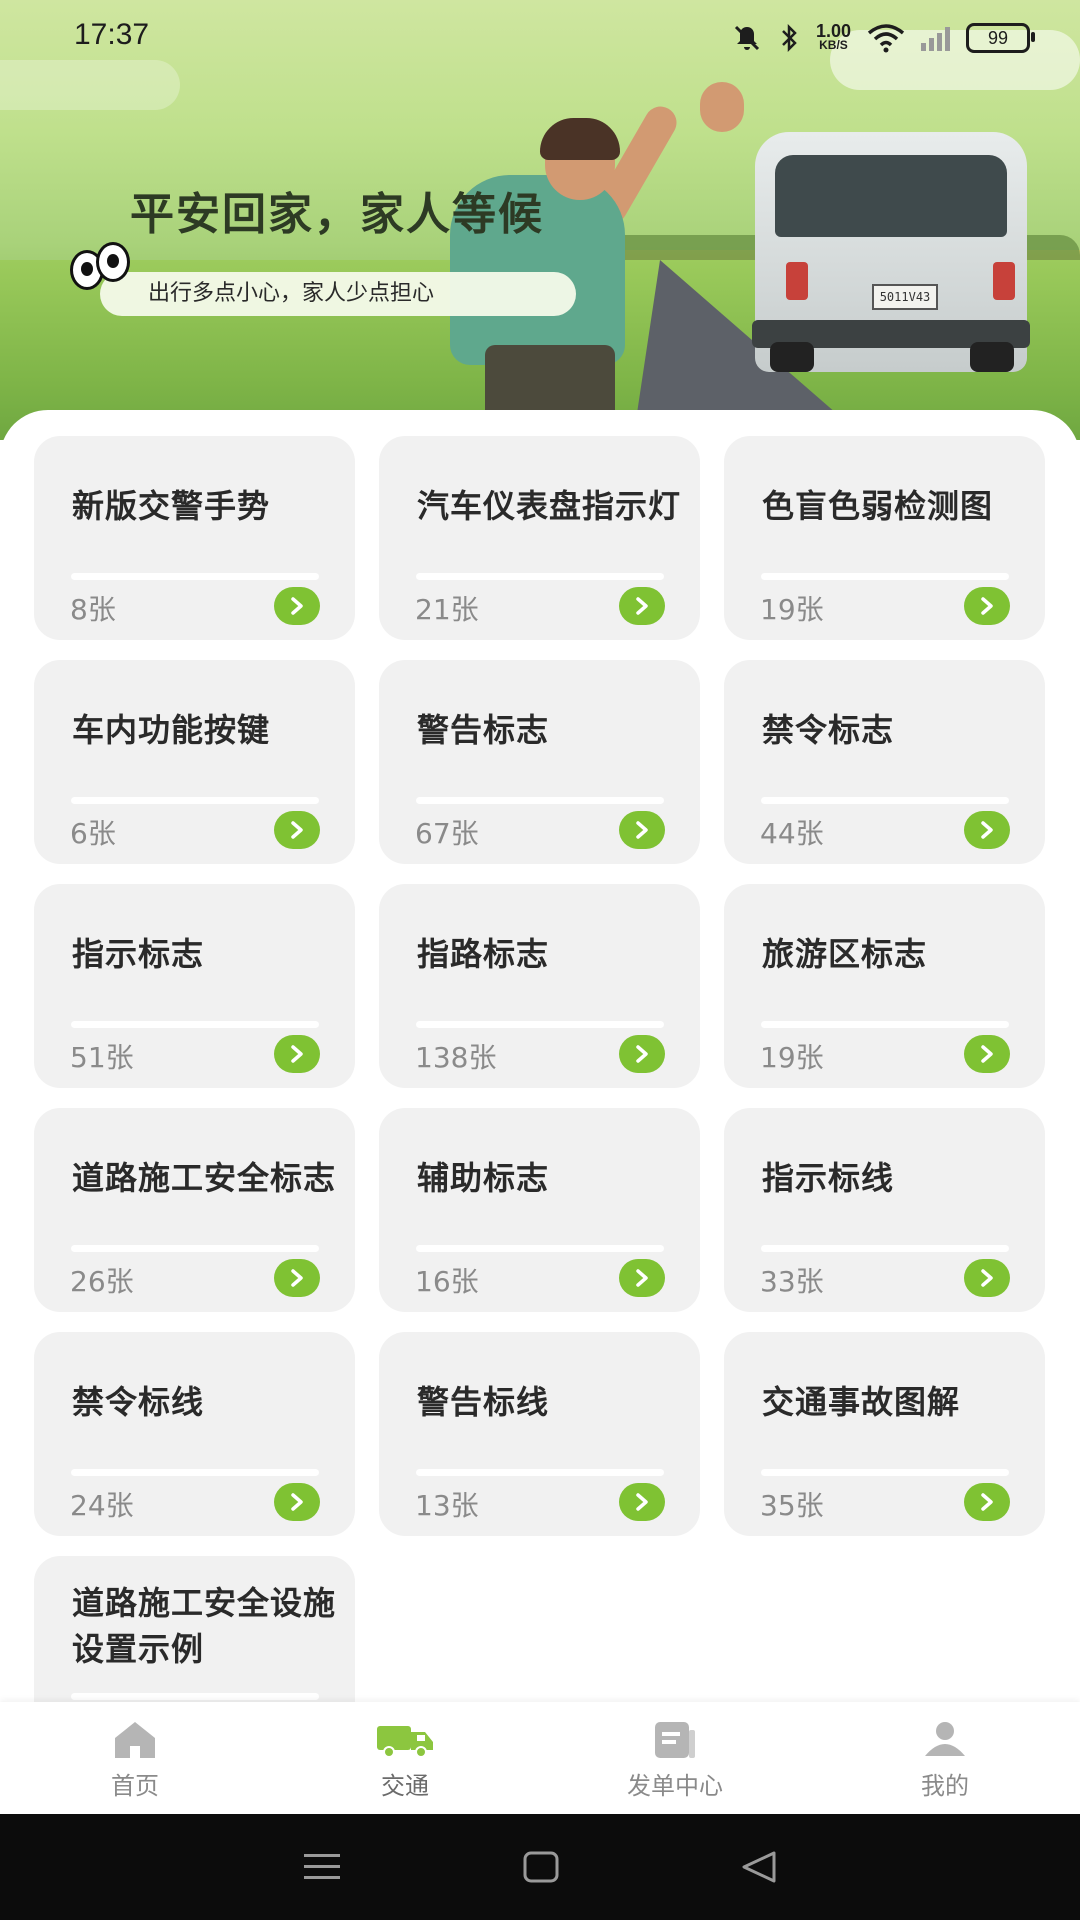 This screenshot has height=1920, width=1080. Describe the element at coordinates (833, 36) in the screenshot. I see `network-speed: 1.00 KB/S` at that location.